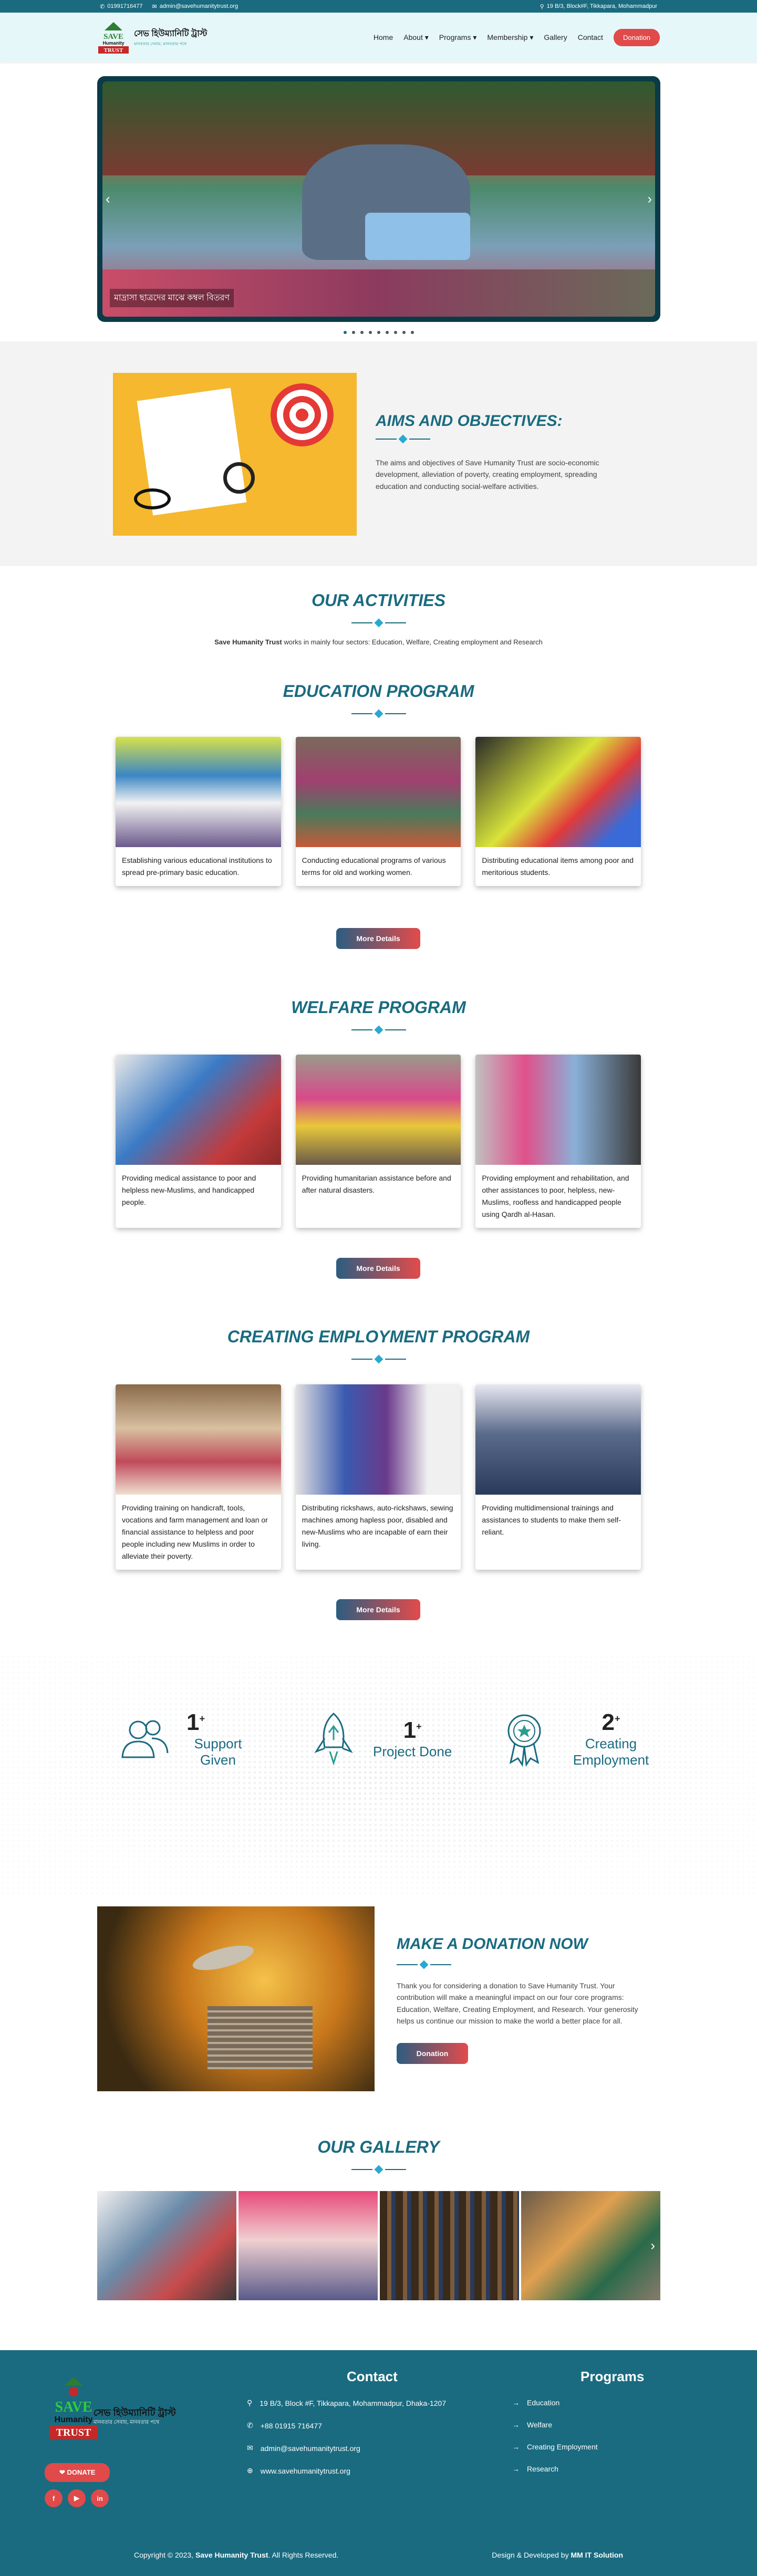 This screenshot has width=757, height=2576. Describe the element at coordinates (492, 1944) in the screenshot. I see `donation-title: MAKE A DONATION NOW` at that location.